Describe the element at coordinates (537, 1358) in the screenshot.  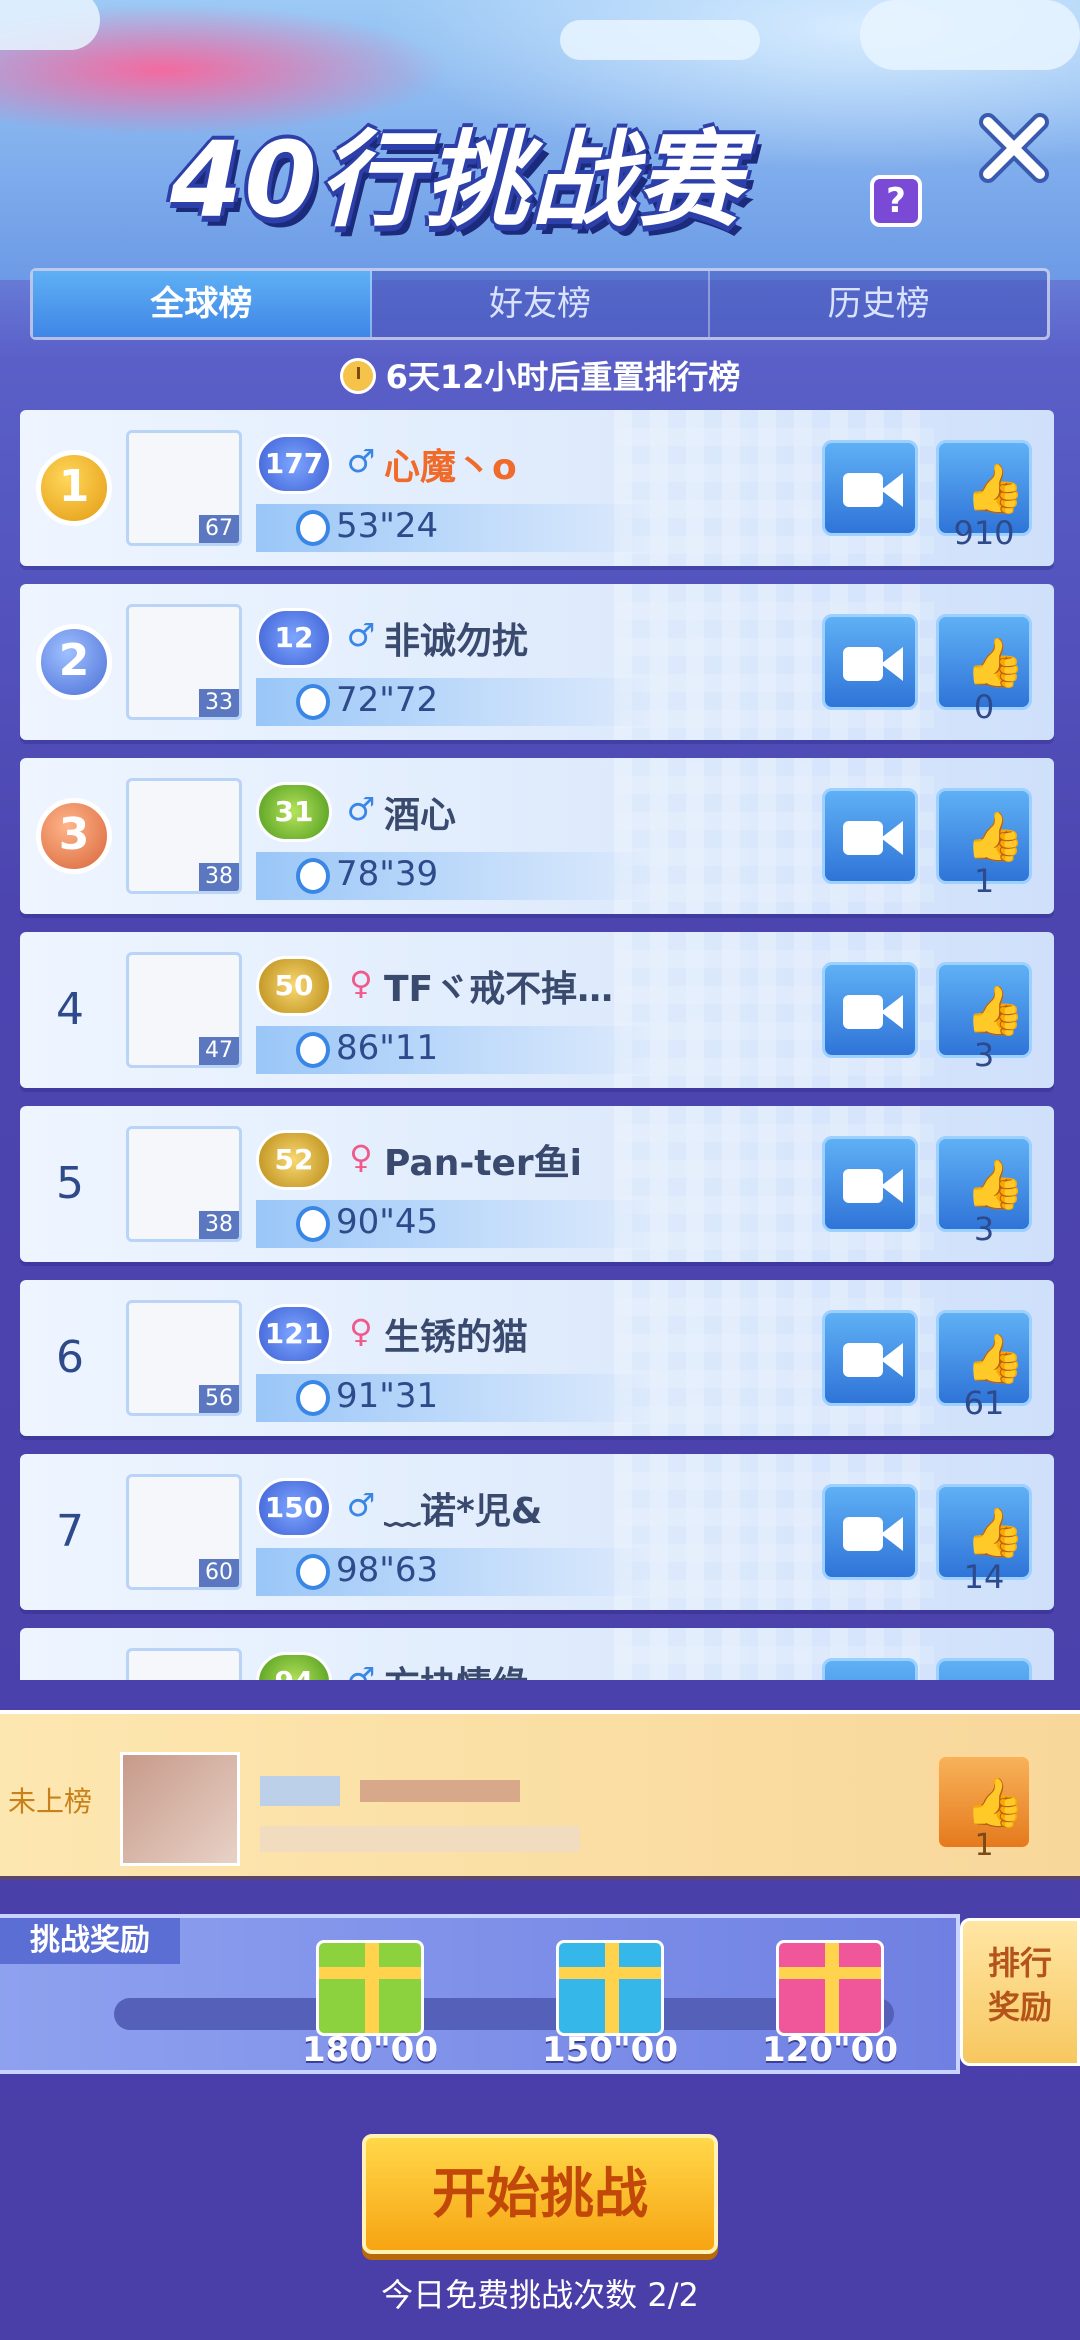
I see `leaderboard-row: 6 56 121 ♀ 生锈的猫 91"31 👍 61` at that location.